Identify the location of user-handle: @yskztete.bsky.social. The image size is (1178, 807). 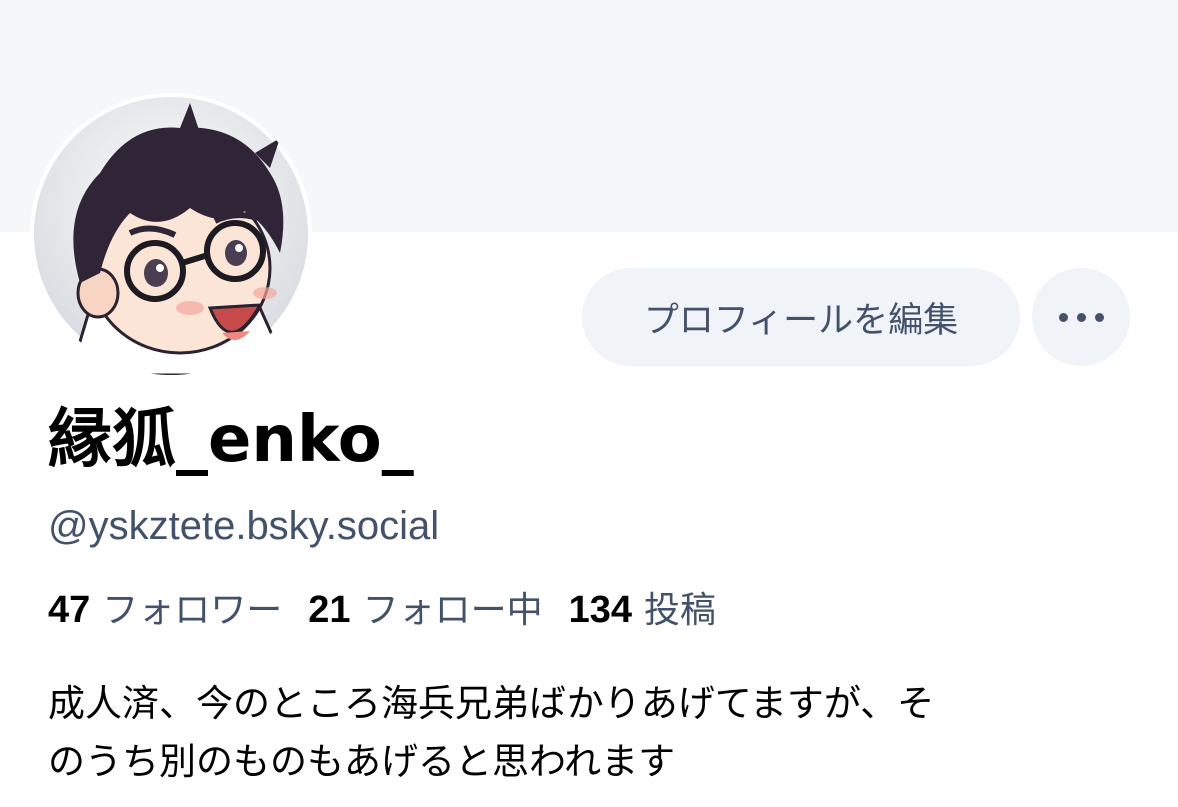
(244, 526).